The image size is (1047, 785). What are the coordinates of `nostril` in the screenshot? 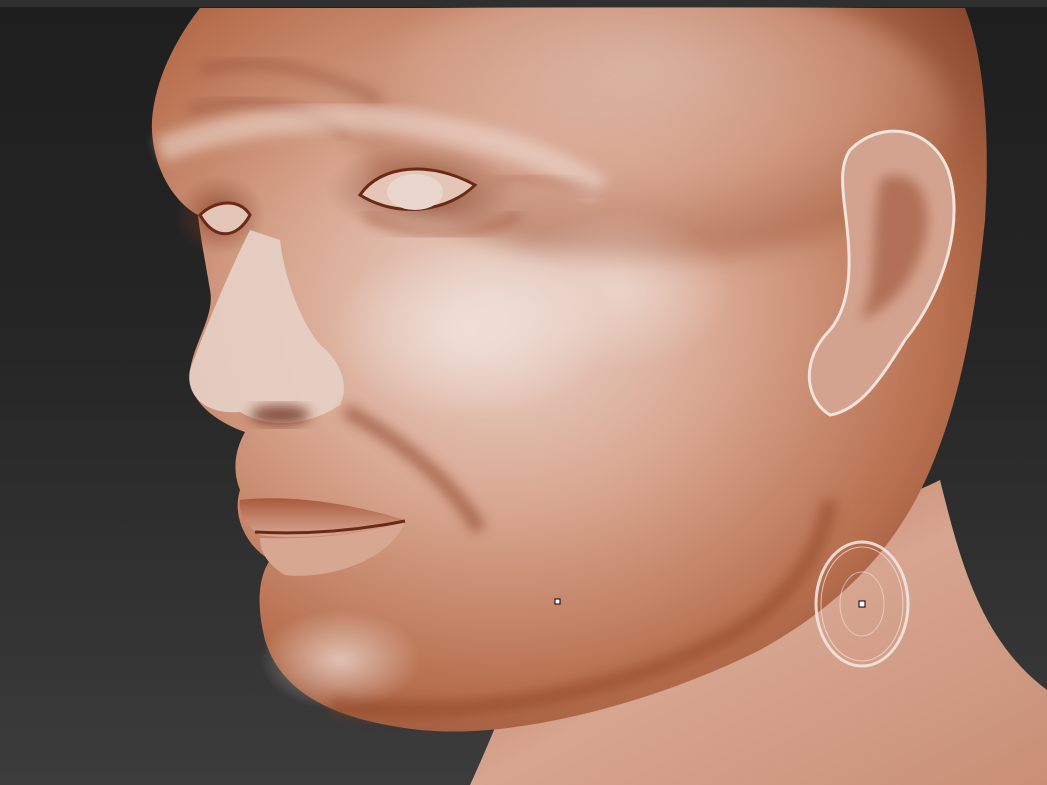 It's located at (280, 415).